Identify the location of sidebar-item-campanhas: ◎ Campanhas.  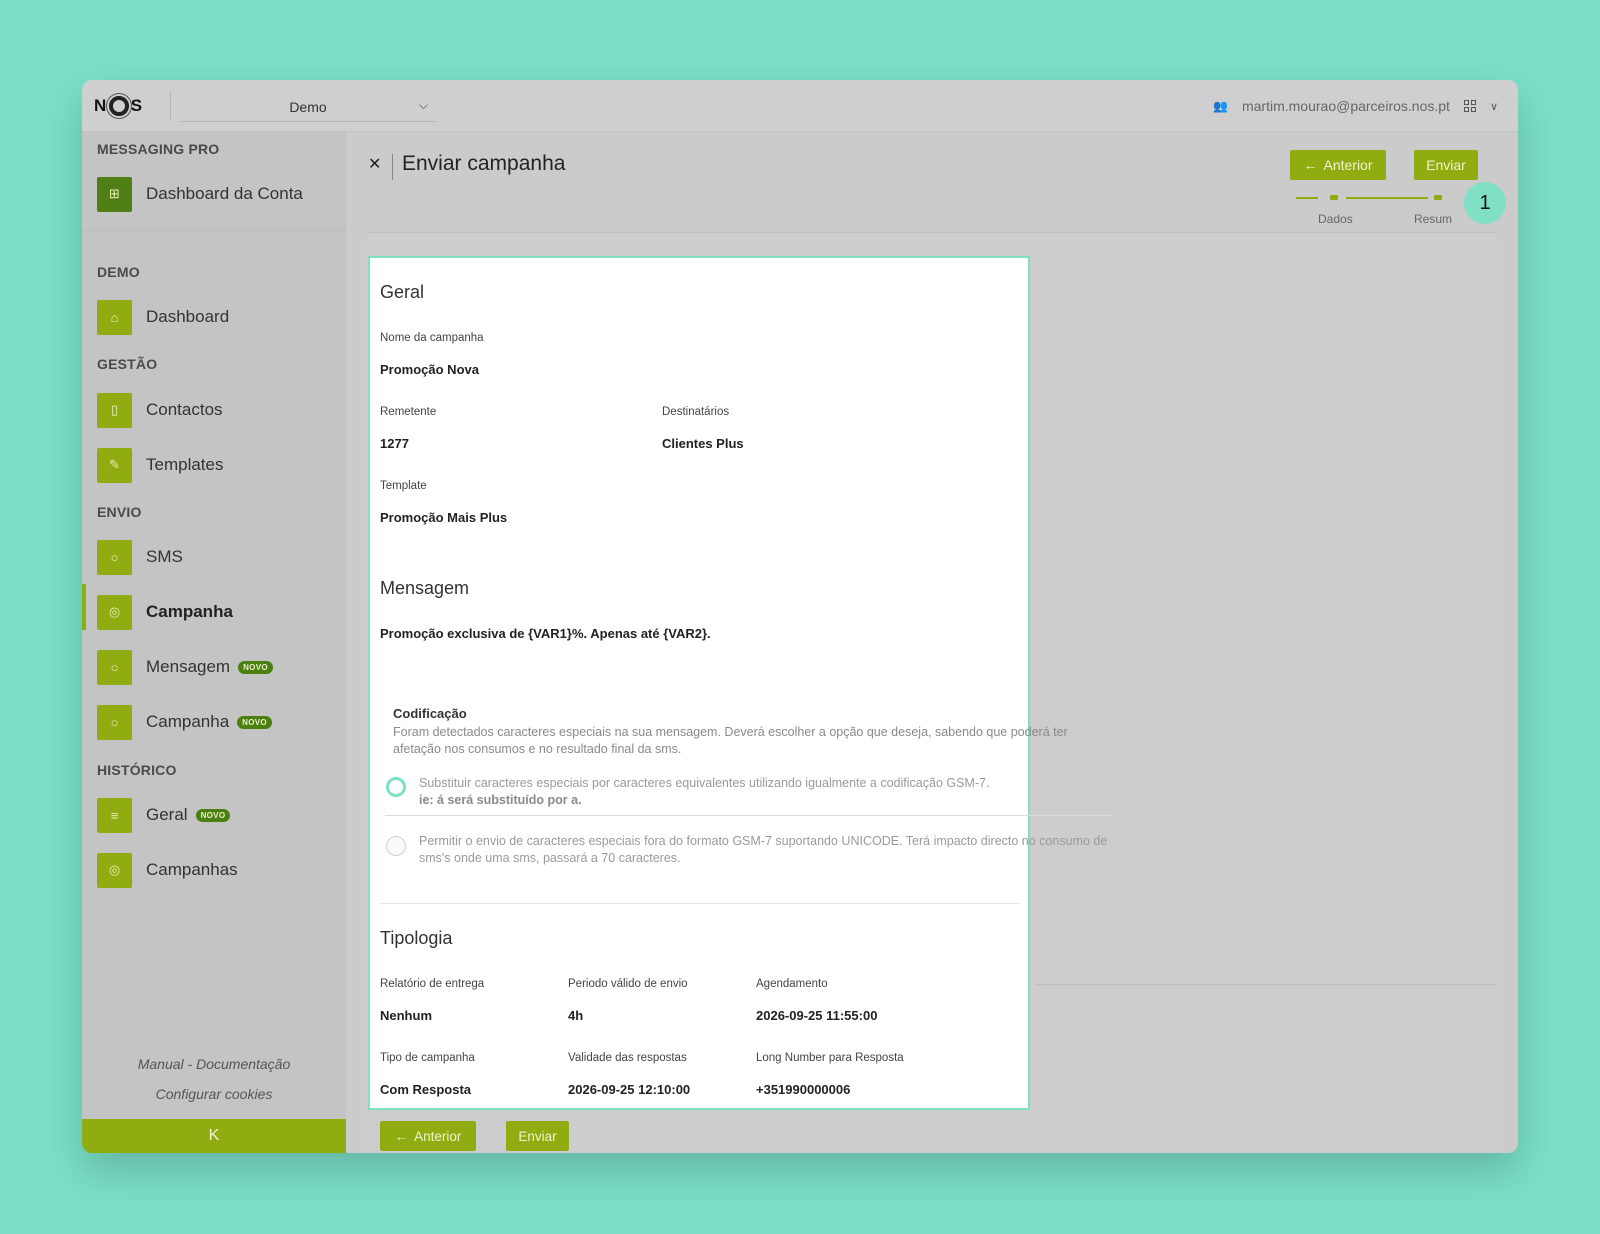
(167, 870).